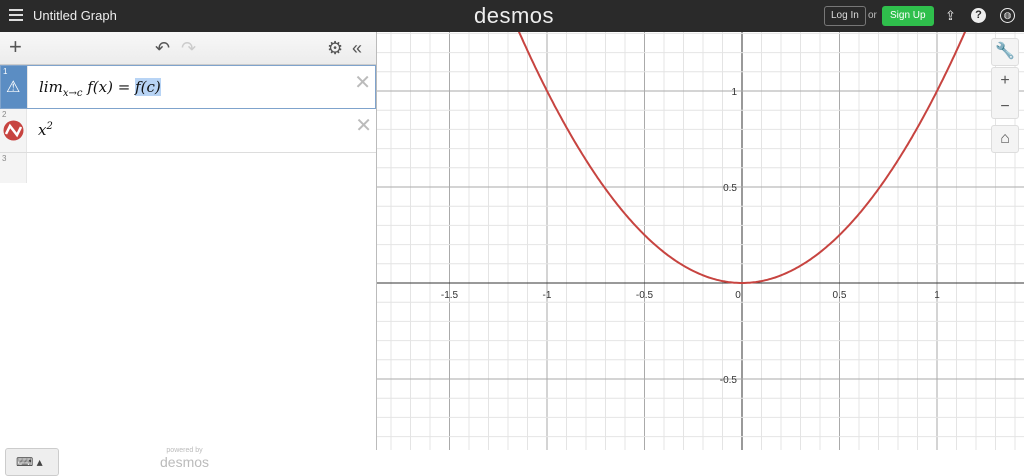 The width and height of the screenshot is (1024, 476). I want to click on share-icon: ⇪, so click(950, 15).